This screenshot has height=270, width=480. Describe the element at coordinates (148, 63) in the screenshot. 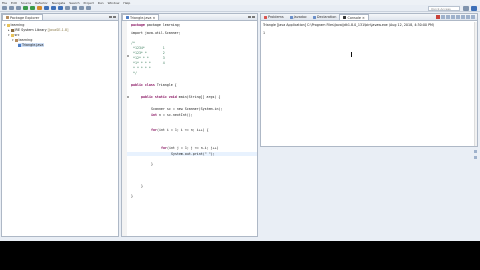

I see `code-line: *1* * * * 4` at that location.